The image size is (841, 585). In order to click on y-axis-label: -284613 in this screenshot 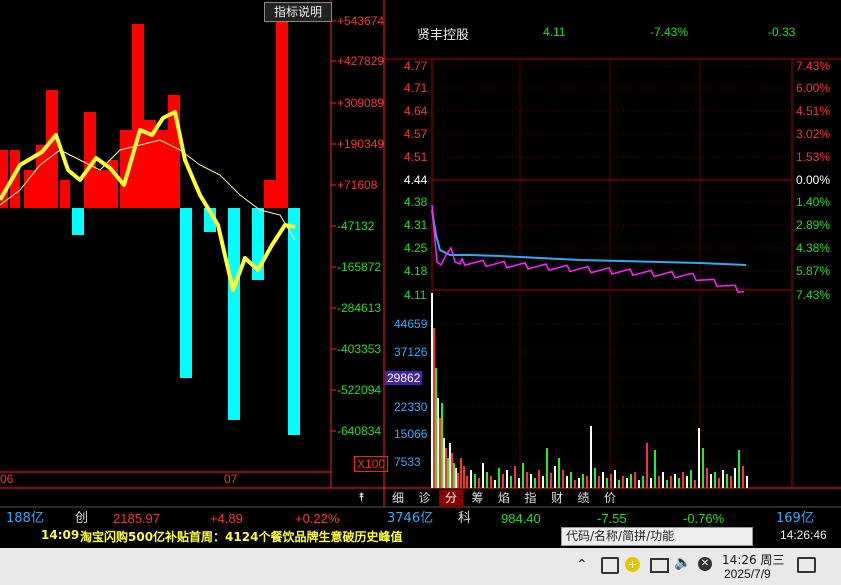, I will do `click(359, 308)`.